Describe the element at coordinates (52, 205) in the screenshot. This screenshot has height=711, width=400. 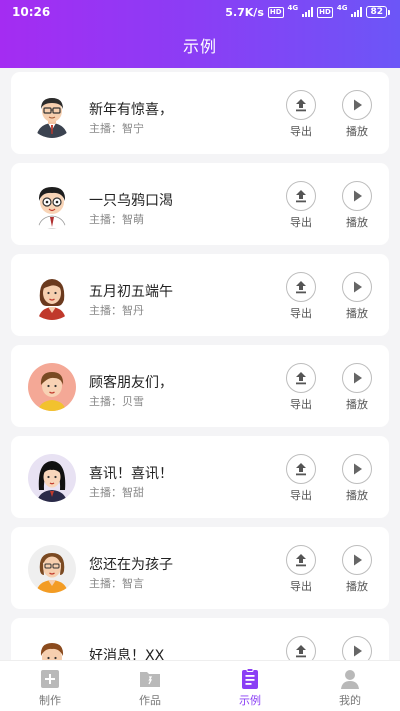
I see `boy-glasses-avatar` at that location.